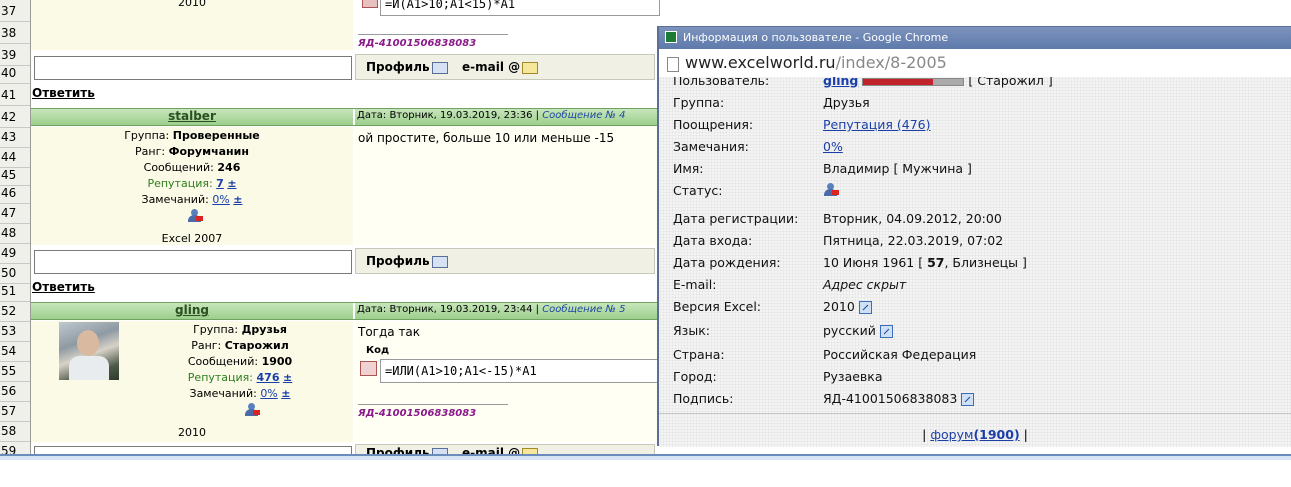 Image resolution: width=1291 pixels, height=487 pixels. Describe the element at coordinates (192, 167) in the screenshot. I see `user-message-count: Сообщений: 246` at that location.